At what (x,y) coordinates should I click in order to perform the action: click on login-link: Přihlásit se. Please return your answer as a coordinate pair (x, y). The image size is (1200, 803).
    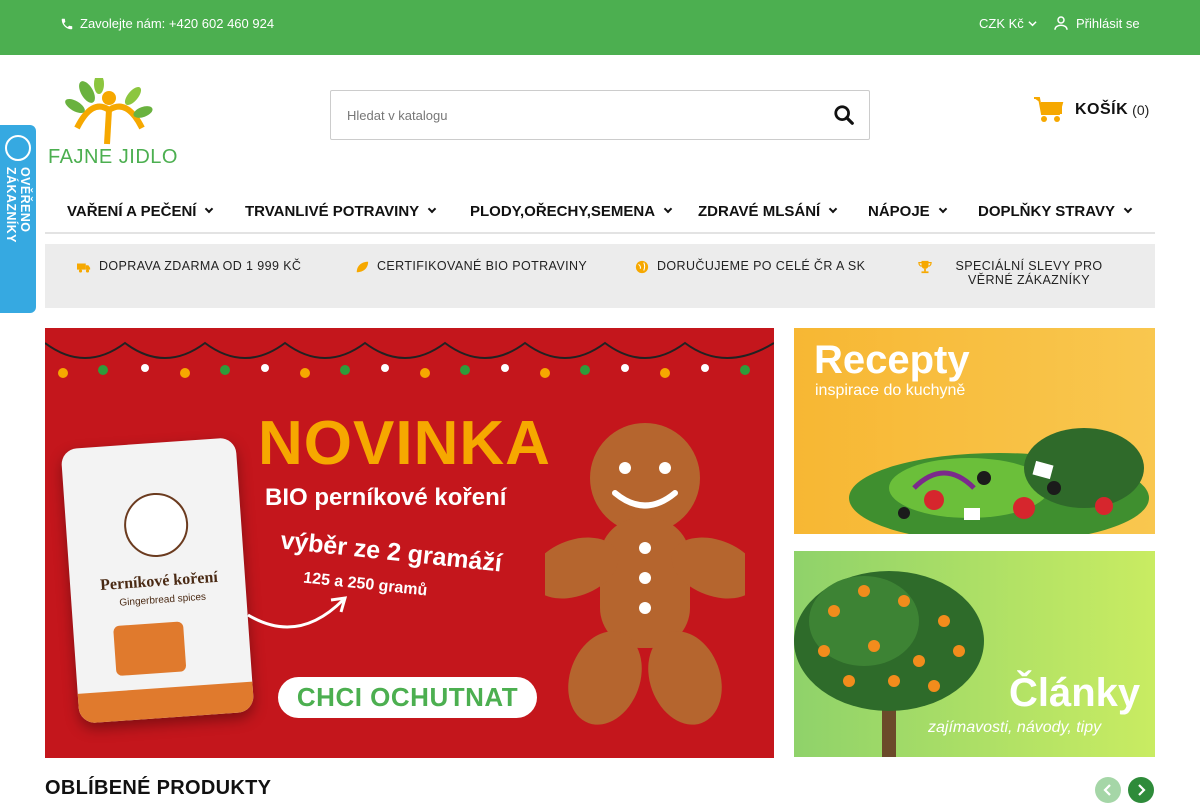
    Looking at the image, I should click on (1096, 23).